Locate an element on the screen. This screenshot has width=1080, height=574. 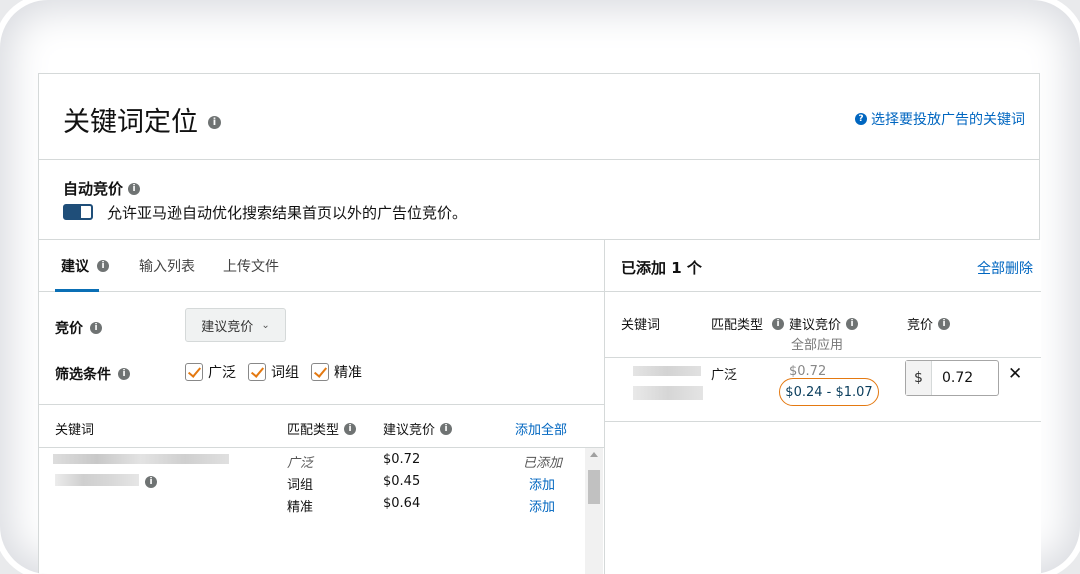
col-match-type: 匹配类型 is located at coordinates (737, 325).